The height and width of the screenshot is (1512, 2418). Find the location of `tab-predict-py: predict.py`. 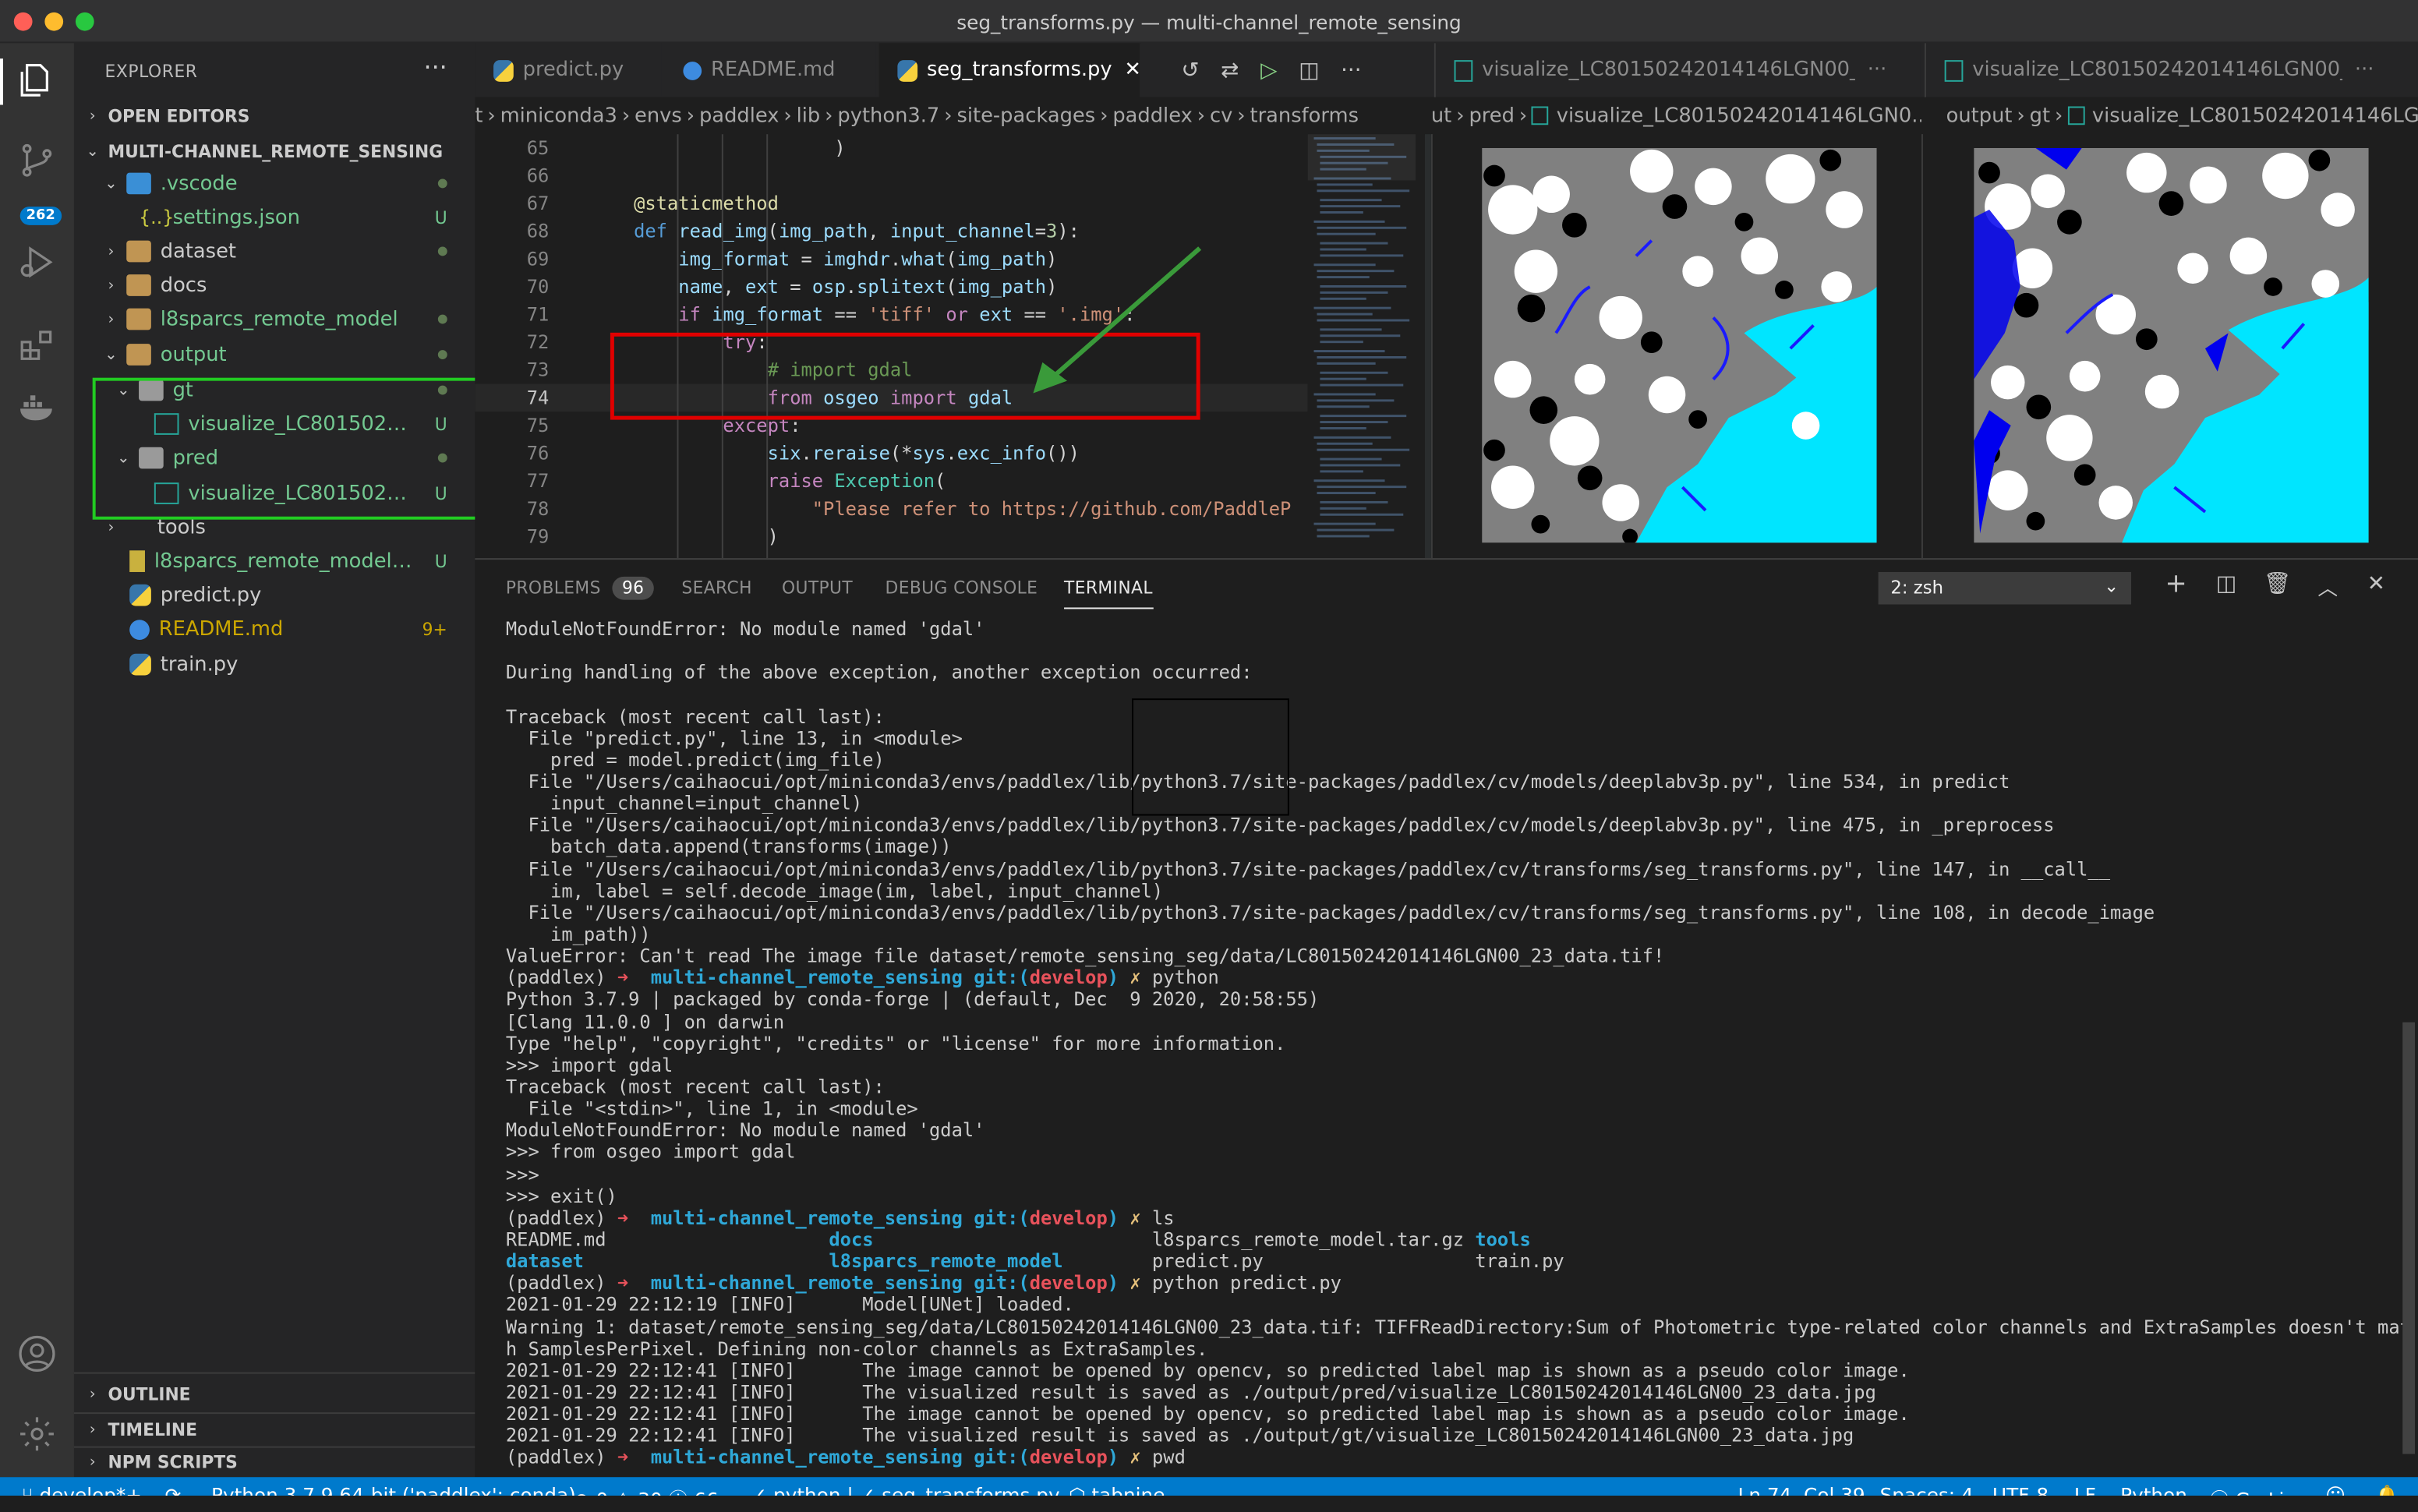

tab-predict-py: predict.py is located at coordinates (569, 70).